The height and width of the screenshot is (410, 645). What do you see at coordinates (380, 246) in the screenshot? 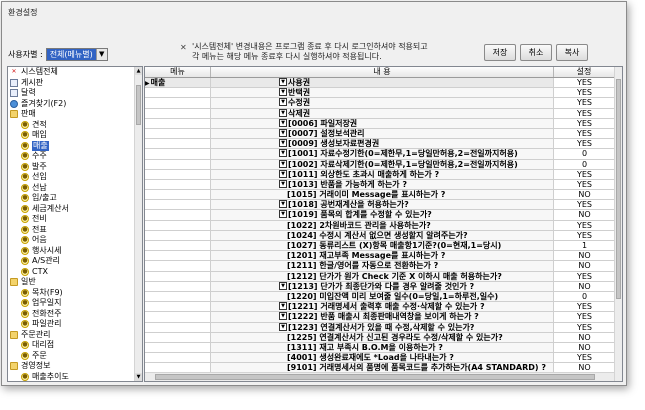
I see `table-row: [1027] 동류리스트 (X)항목 매출항1기준?(0=현재,1=당시) 1` at bounding box center [380, 246].